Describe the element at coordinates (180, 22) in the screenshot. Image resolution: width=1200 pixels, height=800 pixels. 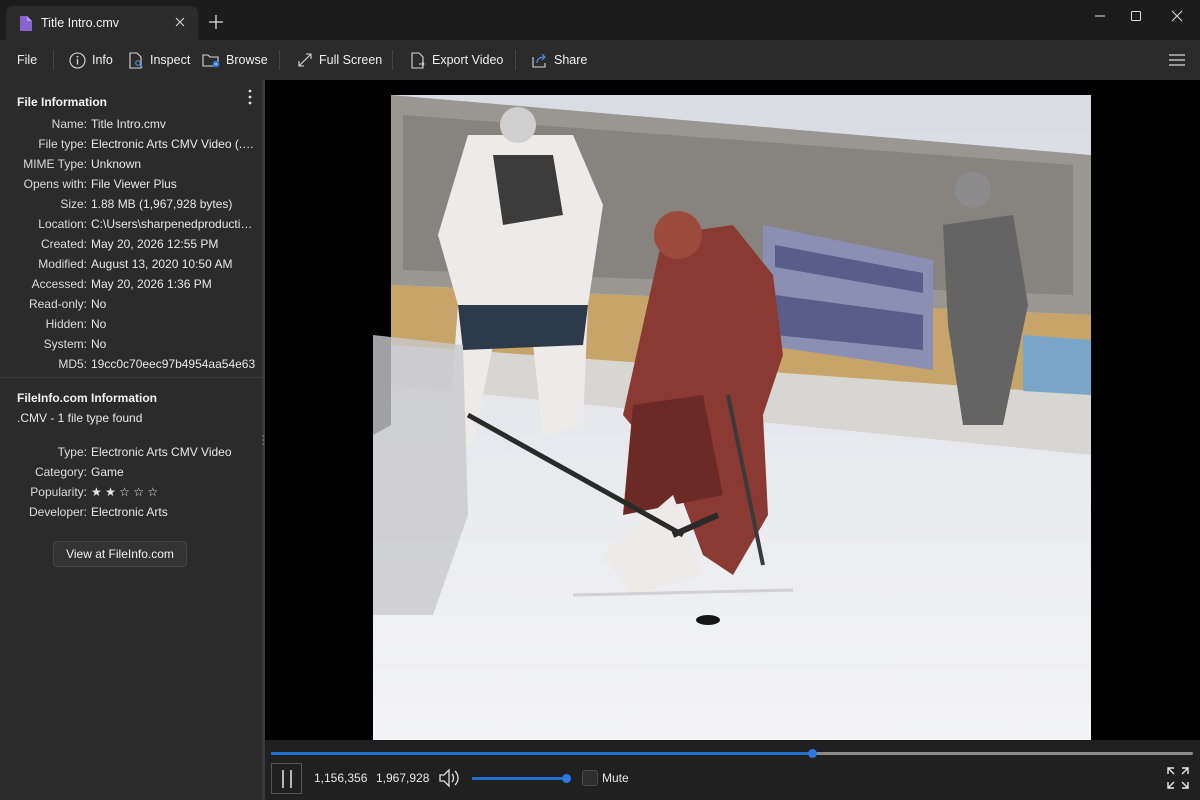
I see `close-tab-icon` at that location.